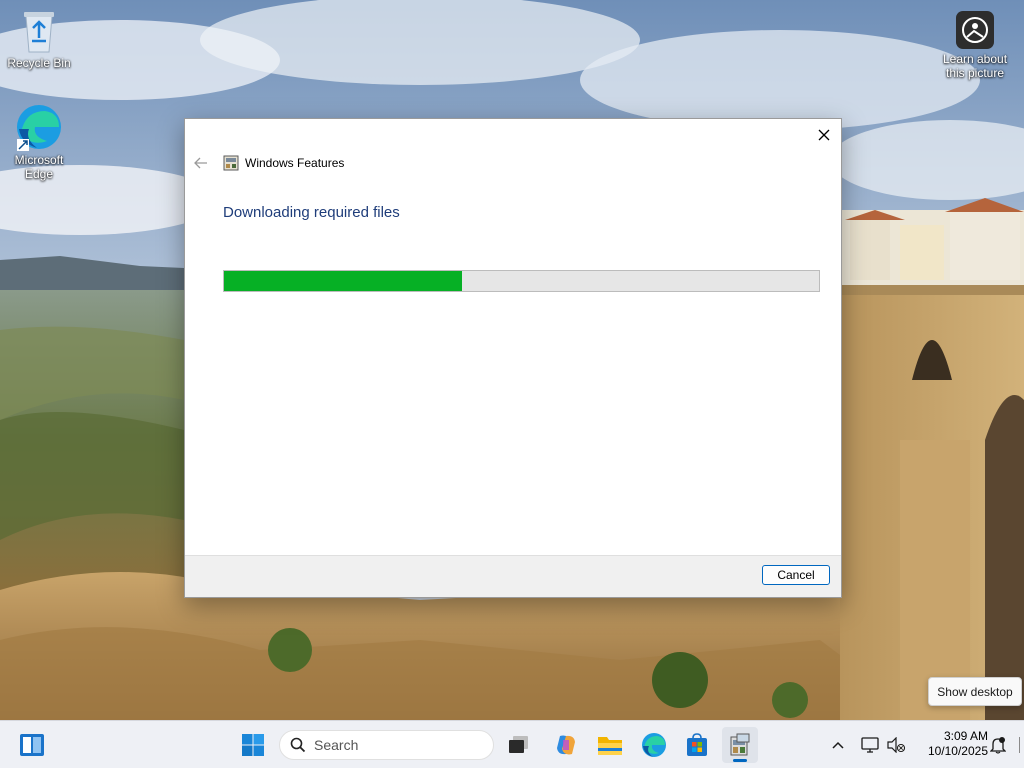  I want to click on folder-icon, so click(610, 746).